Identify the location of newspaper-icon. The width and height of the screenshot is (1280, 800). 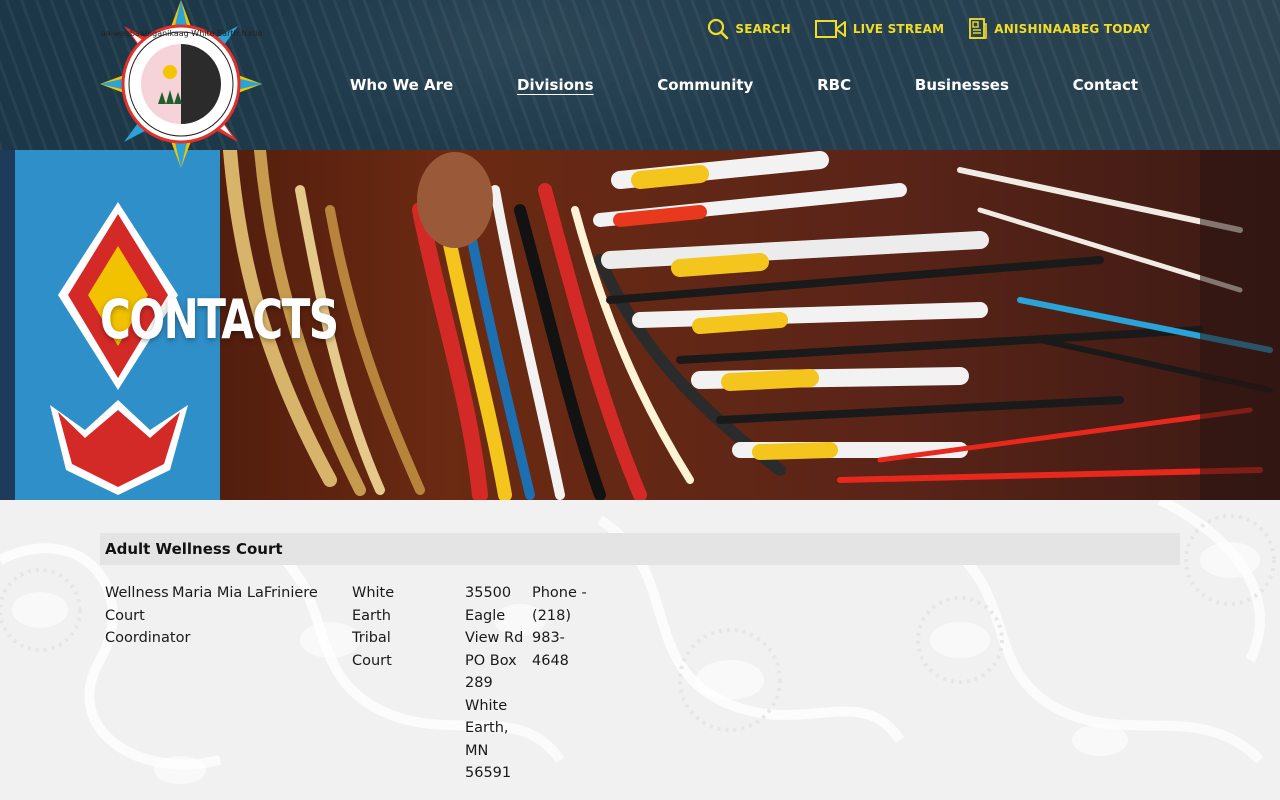
(978, 28).